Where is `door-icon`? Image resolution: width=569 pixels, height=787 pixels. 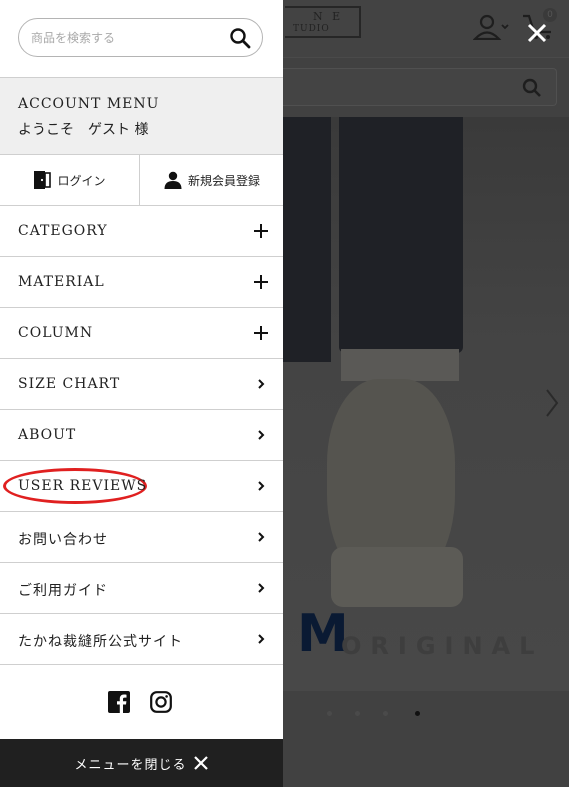
door-icon is located at coordinates (43, 180).